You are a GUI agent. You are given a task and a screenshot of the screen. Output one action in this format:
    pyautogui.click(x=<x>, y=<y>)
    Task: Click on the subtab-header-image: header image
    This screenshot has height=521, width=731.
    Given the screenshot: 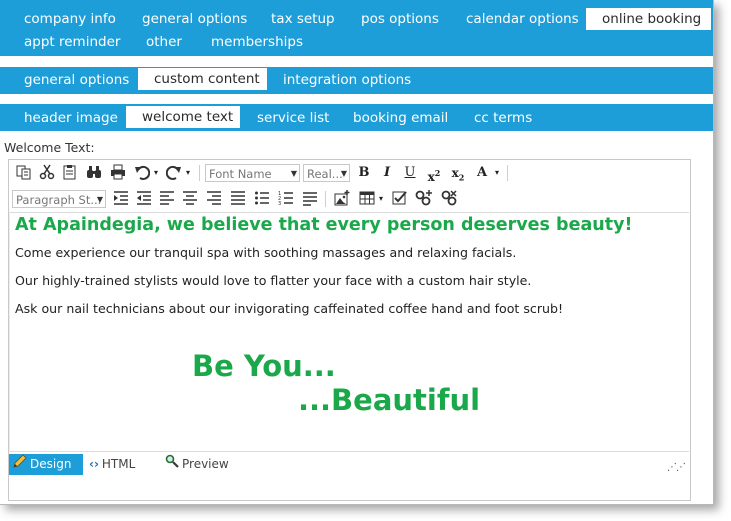 What is the action you would take?
    pyautogui.click(x=71, y=118)
    